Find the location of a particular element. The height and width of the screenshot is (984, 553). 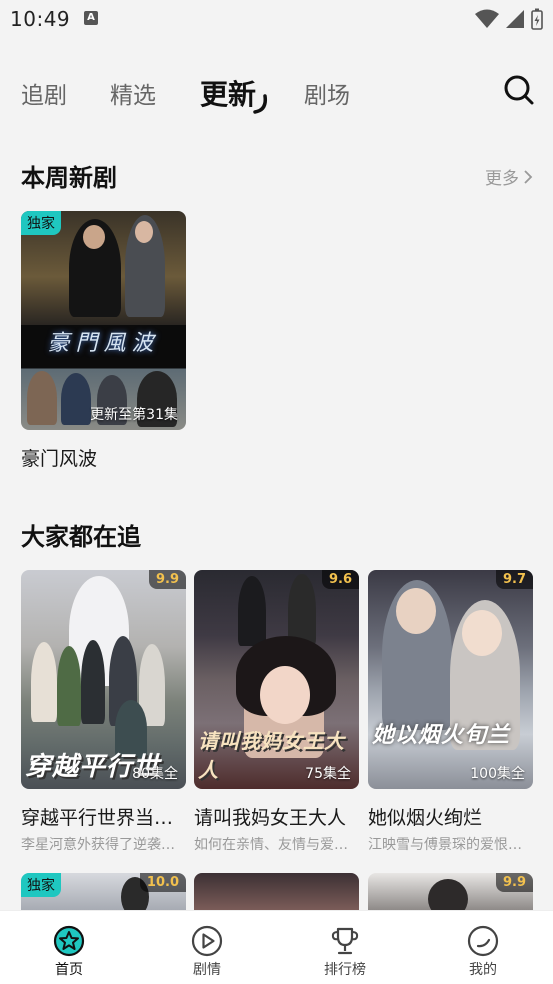

wifi-icon is located at coordinates (487, 18).